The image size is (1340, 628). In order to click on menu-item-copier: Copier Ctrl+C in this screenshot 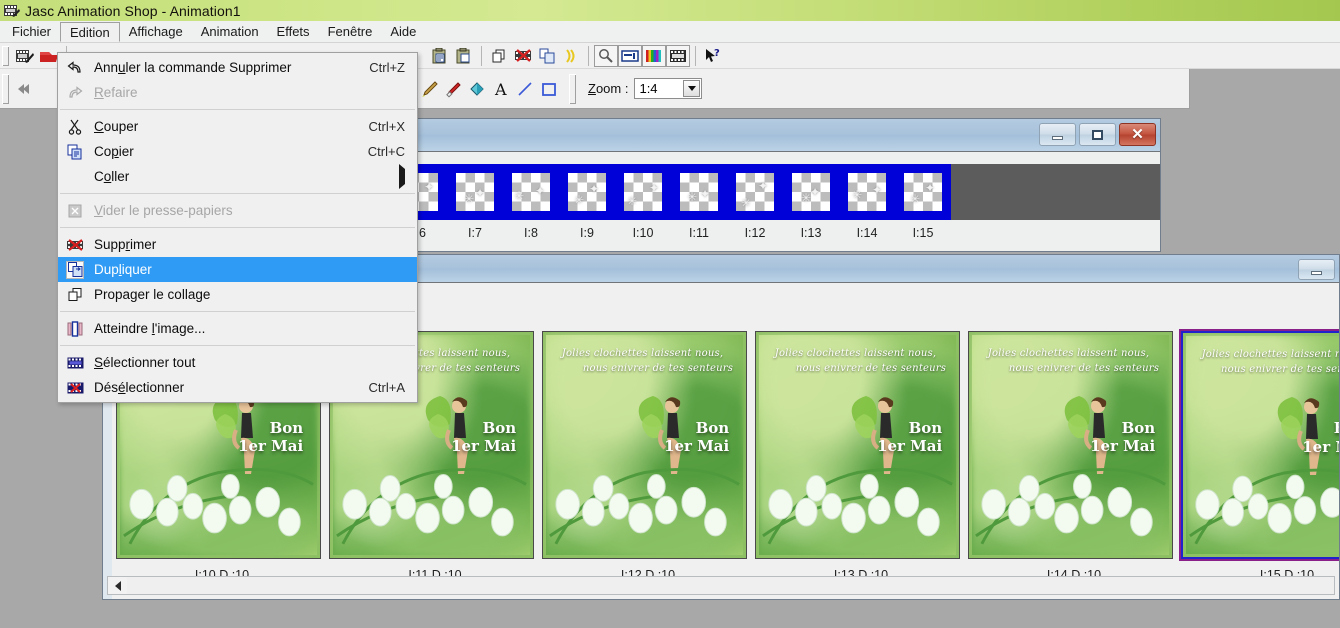, I will do `click(237, 151)`.